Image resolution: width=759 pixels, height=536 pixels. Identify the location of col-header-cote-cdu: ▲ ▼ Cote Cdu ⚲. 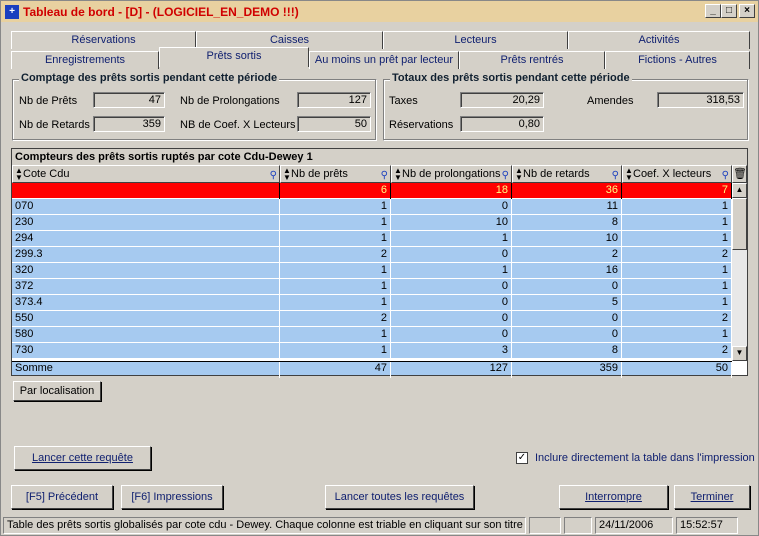
(146, 174).